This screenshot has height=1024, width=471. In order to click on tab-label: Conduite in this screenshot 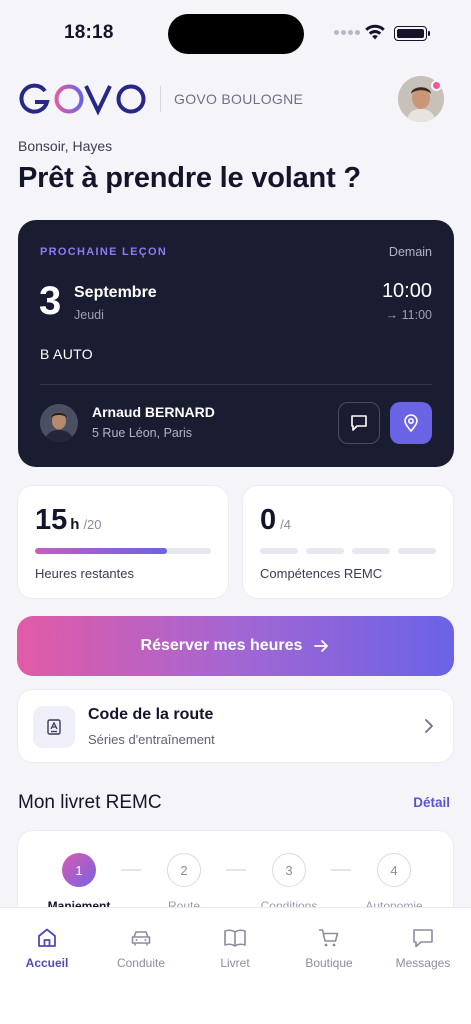, I will do `click(141, 963)`.